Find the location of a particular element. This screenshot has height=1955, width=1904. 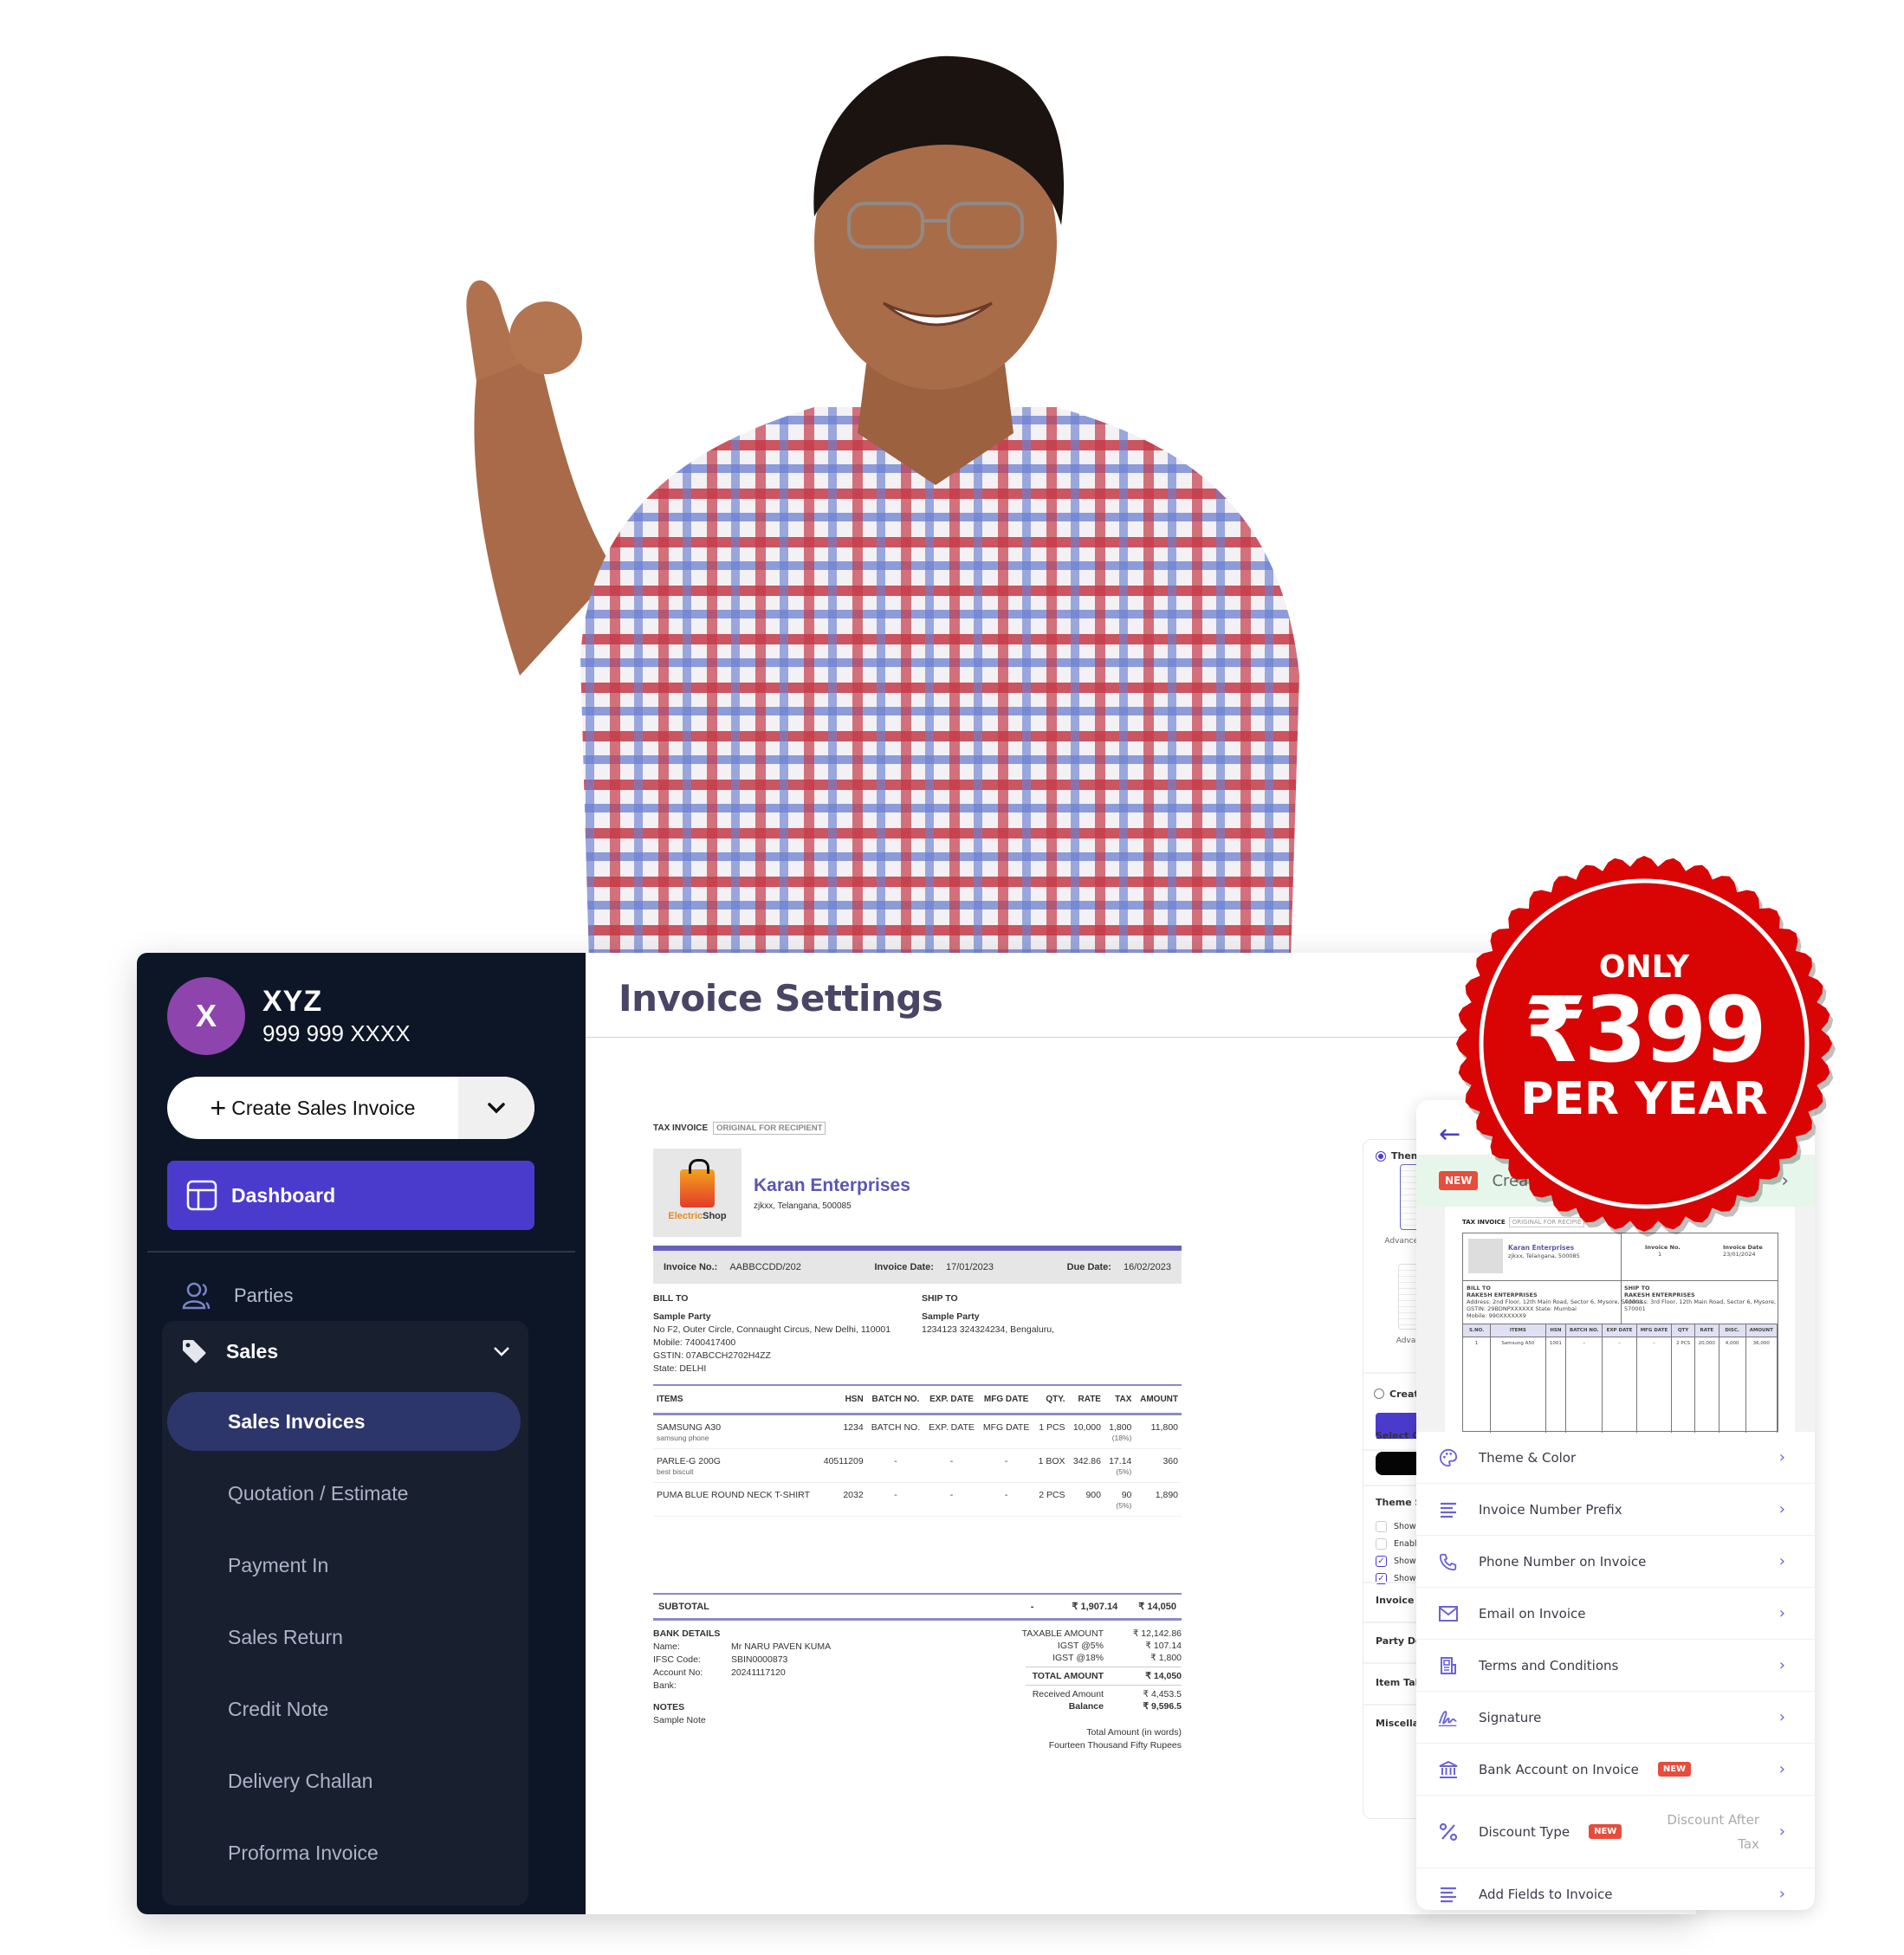

business-address: zjkxx, Telangana, 500085 is located at coordinates (803, 1206).